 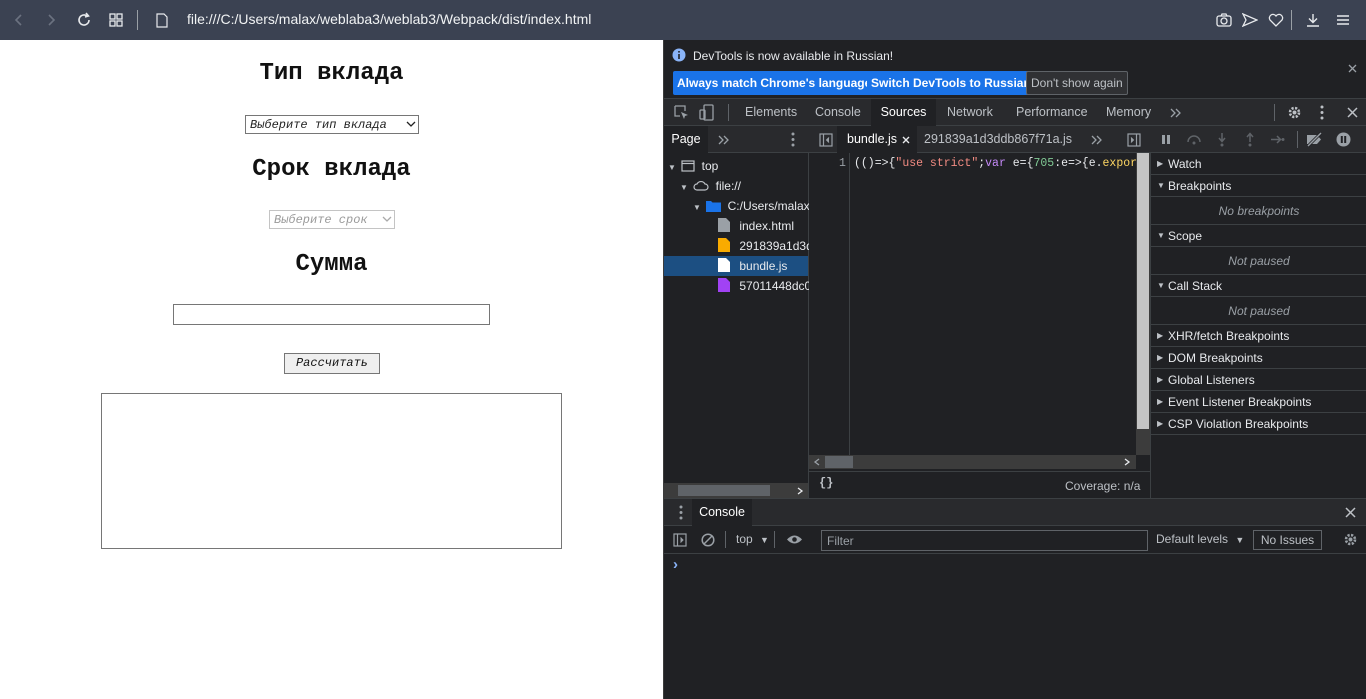 What do you see at coordinates (1192, 539) in the screenshot?
I see `log-levels-value: Default levels` at bounding box center [1192, 539].